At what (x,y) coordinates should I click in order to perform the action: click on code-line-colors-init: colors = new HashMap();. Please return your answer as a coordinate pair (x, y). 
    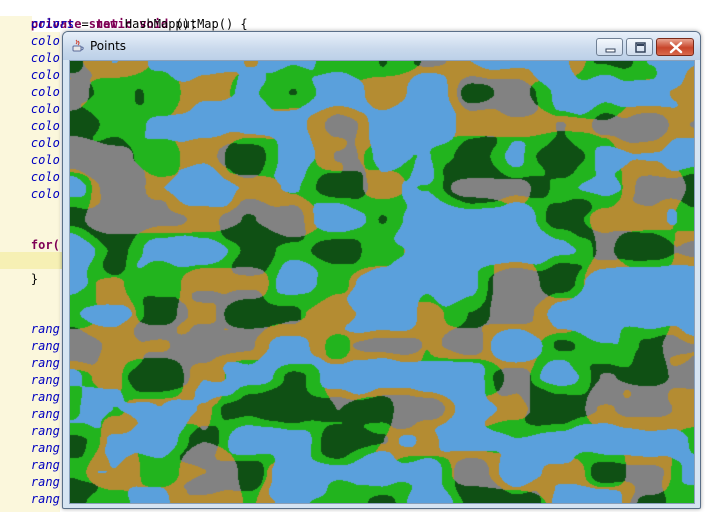
    Looking at the image, I should click on (99, 24).